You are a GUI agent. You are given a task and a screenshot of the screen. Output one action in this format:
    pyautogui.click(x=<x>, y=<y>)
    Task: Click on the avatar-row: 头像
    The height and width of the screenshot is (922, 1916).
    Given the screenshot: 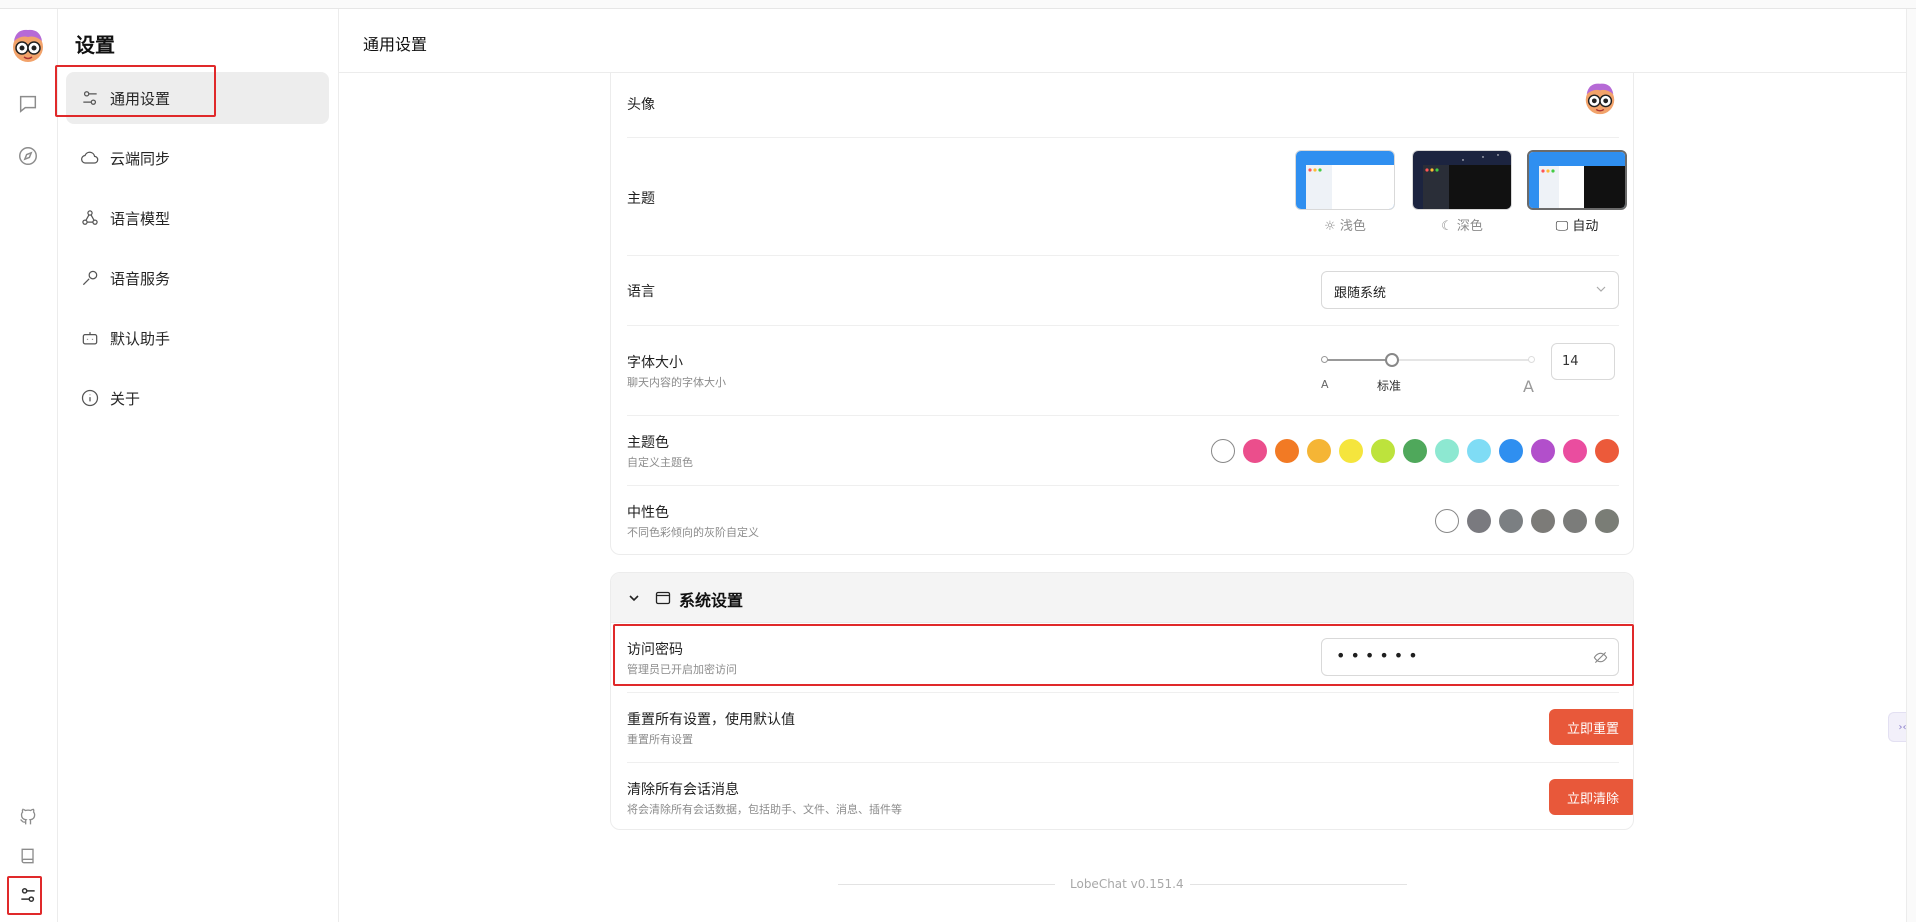 What is the action you would take?
    pyautogui.click(x=1123, y=105)
    